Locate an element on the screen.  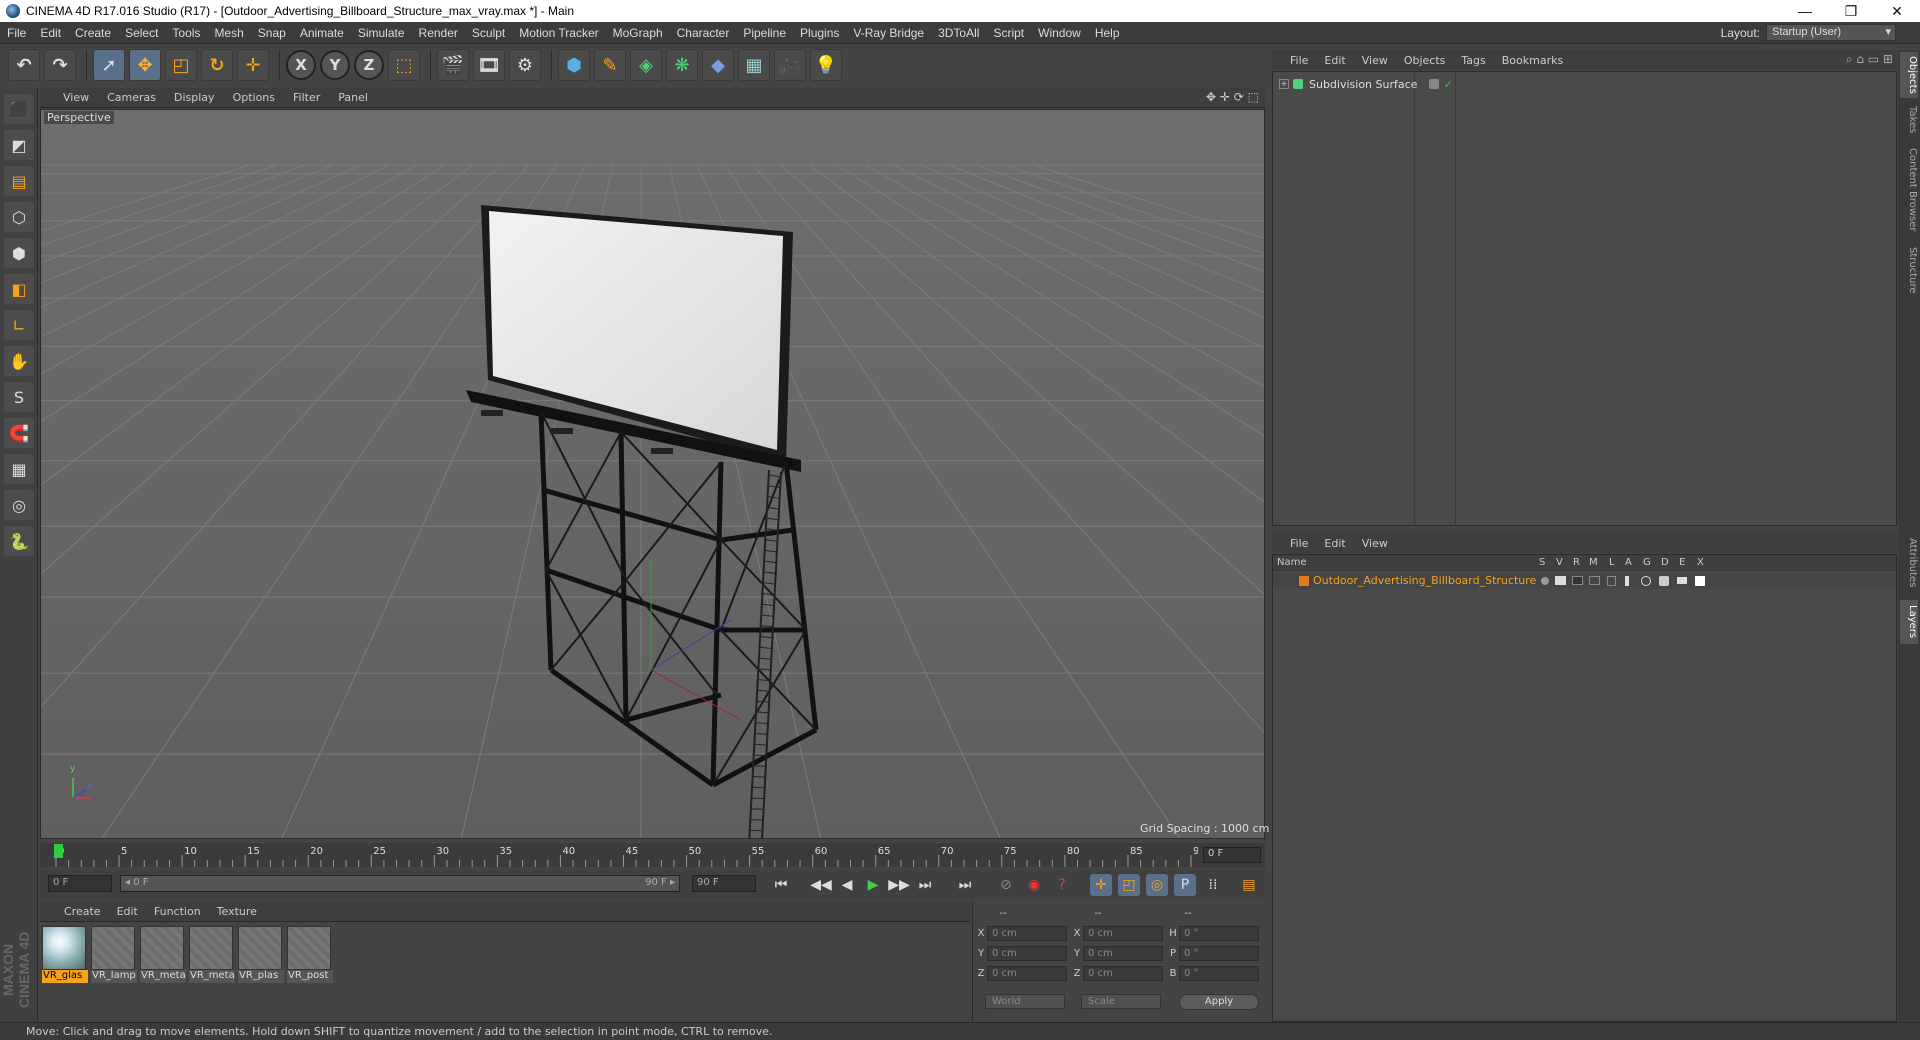
close-button: ✕ is located at coordinates (1897, 11).